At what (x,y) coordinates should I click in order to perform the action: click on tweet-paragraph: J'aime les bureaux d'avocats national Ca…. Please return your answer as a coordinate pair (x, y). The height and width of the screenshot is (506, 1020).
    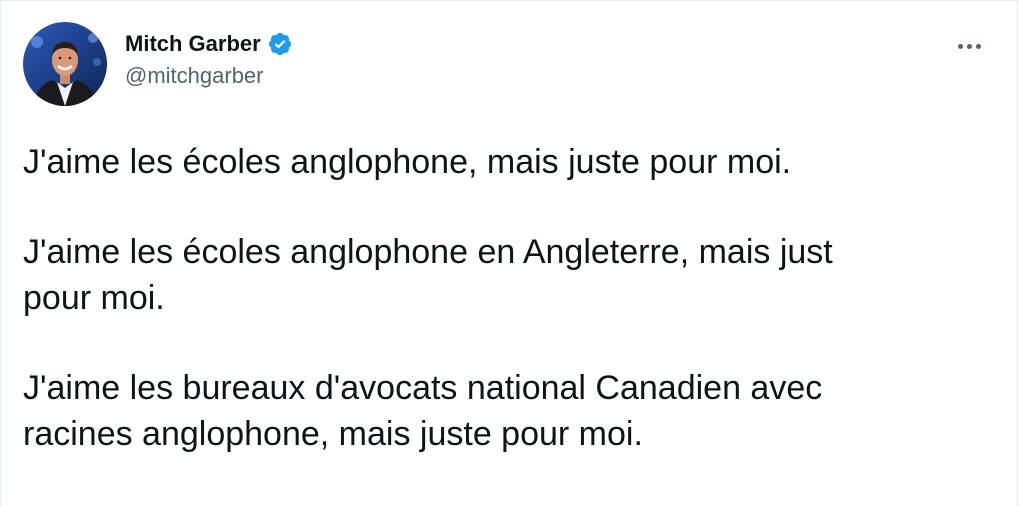
    Looking at the image, I should click on (423, 411).